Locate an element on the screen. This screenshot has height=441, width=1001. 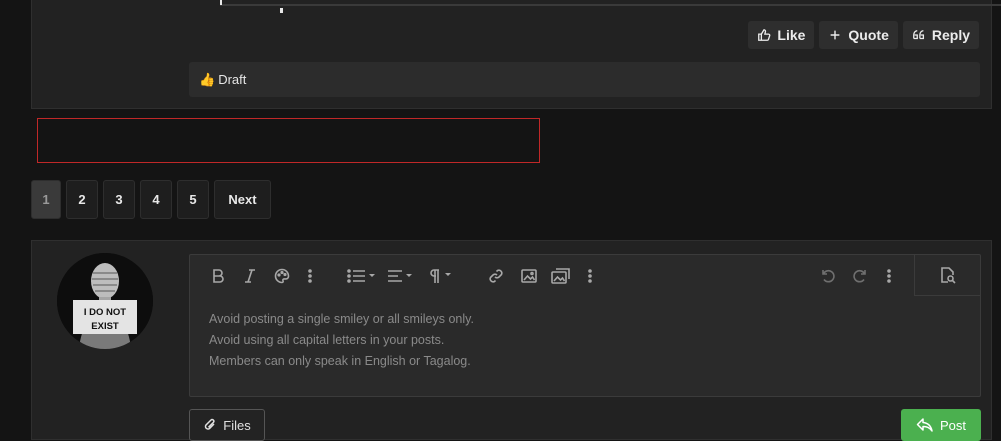
paperclip-icon is located at coordinates (210, 424).